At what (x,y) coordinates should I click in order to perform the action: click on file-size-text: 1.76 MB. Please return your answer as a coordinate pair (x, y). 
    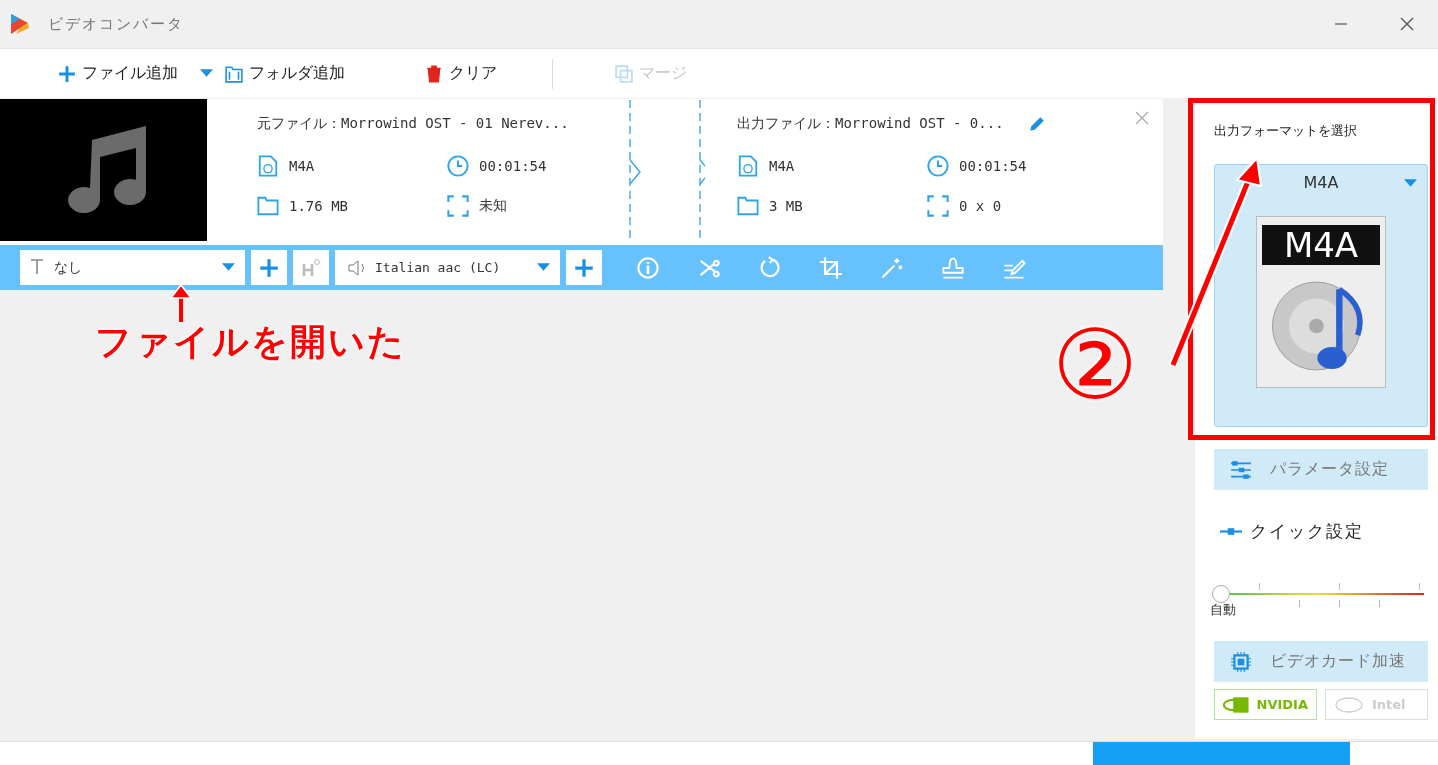
    Looking at the image, I should click on (318, 206).